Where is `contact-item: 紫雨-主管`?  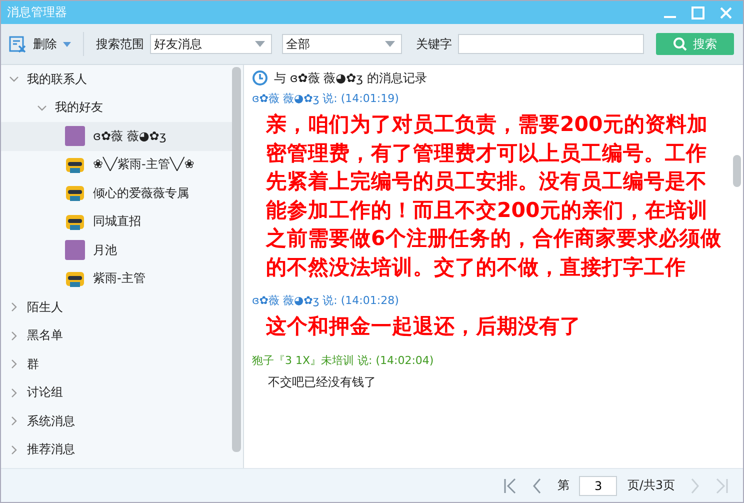
contact-item: 紫雨-主管 is located at coordinates (116, 278).